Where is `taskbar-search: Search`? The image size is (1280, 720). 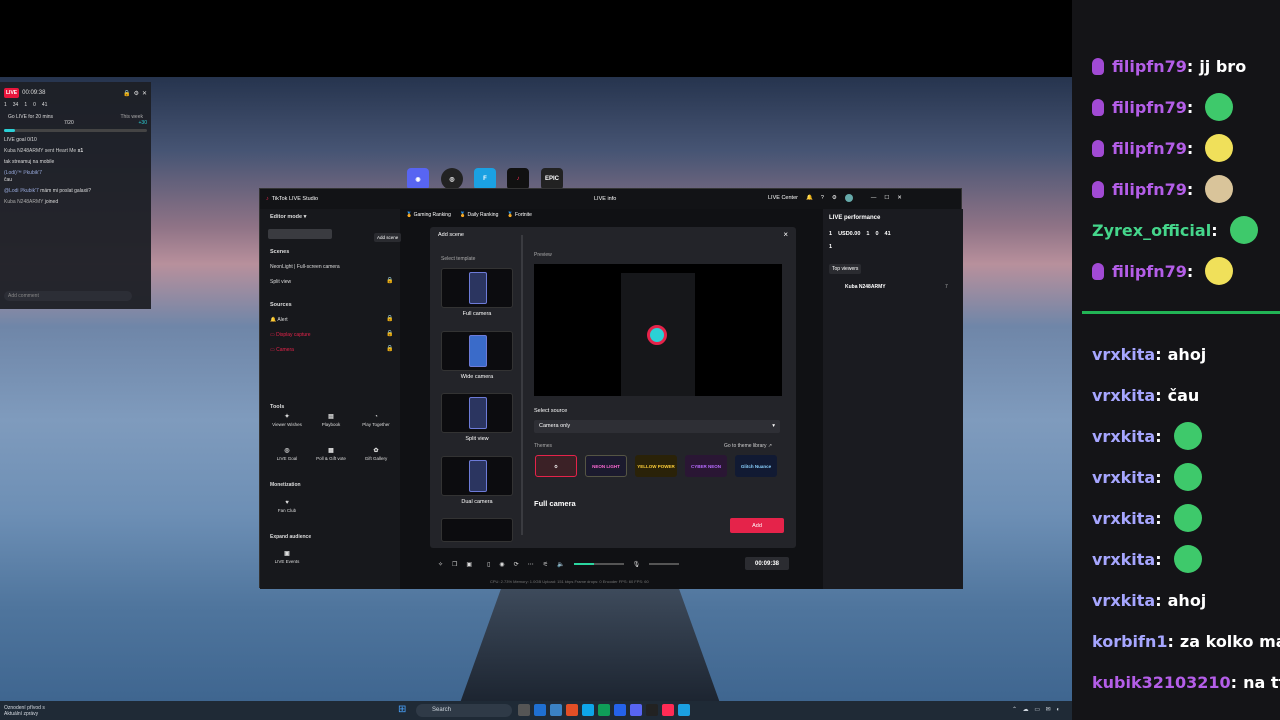 taskbar-search: Search is located at coordinates (464, 710).